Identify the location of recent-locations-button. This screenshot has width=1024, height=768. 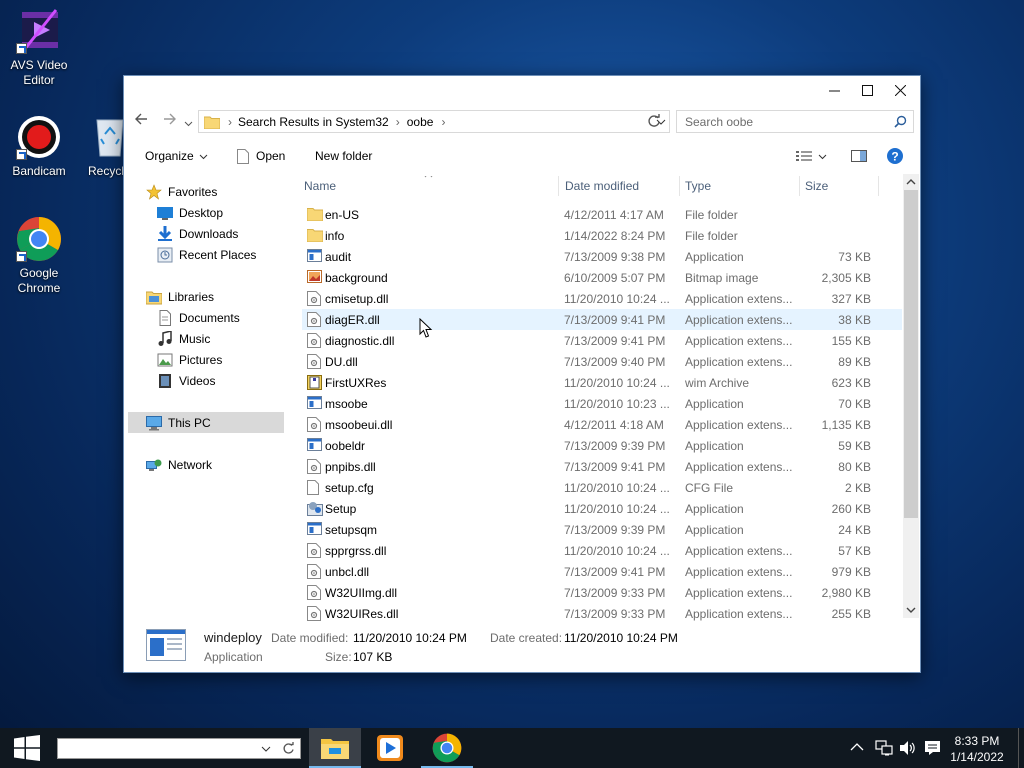
(188, 124).